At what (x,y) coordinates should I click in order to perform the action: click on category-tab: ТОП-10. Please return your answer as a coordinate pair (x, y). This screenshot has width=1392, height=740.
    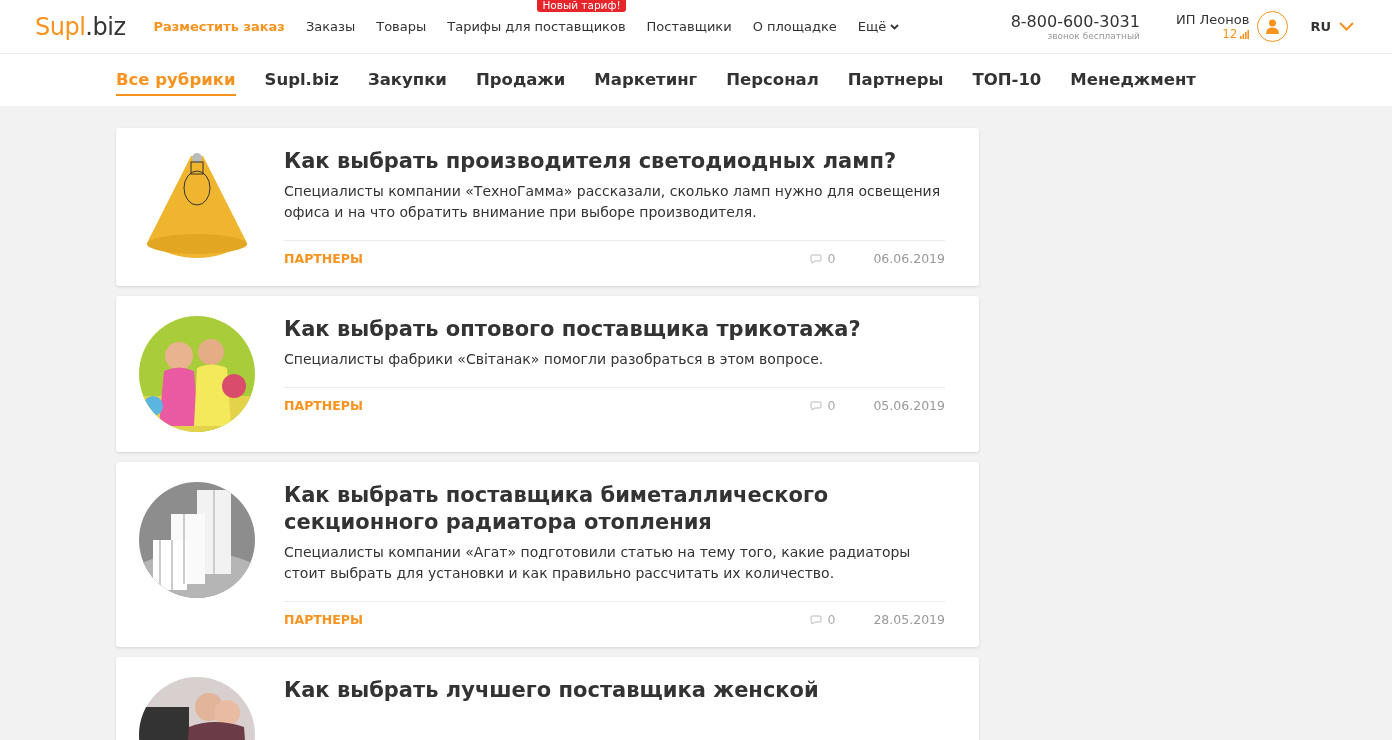
    Looking at the image, I should click on (1007, 80).